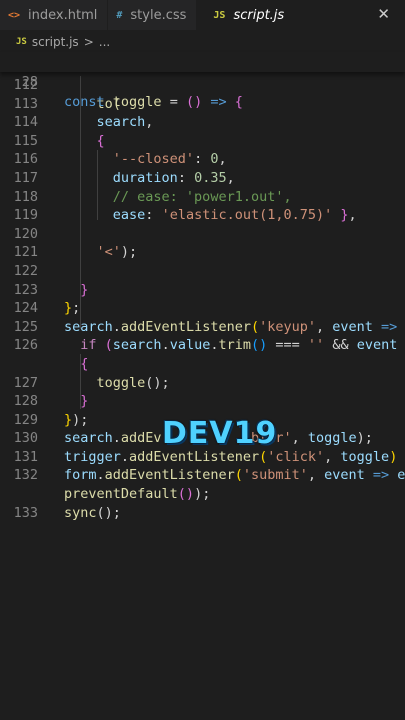  I want to click on close-icon: ✕, so click(383, 14).